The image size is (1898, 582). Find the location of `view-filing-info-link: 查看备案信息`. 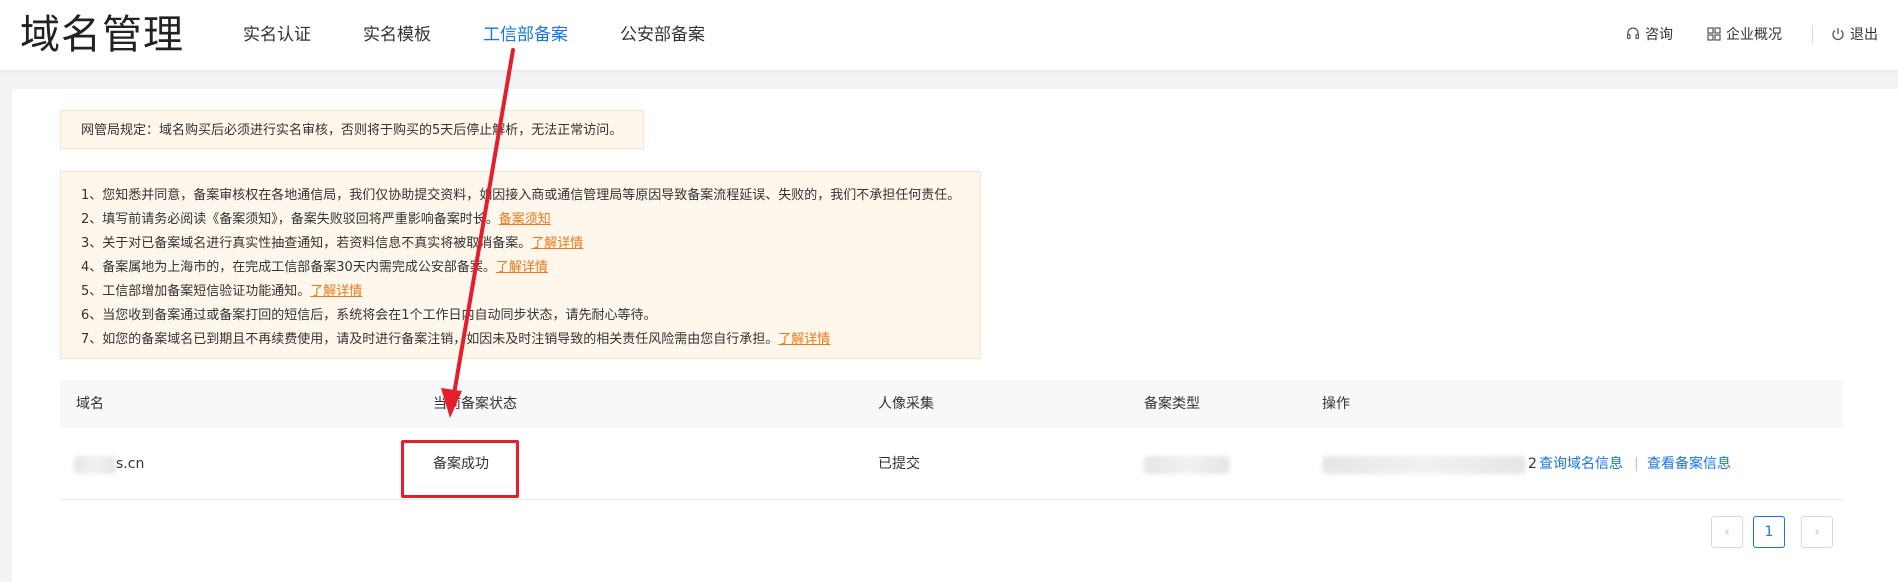

view-filing-info-link: 查看备案信息 is located at coordinates (1689, 464).